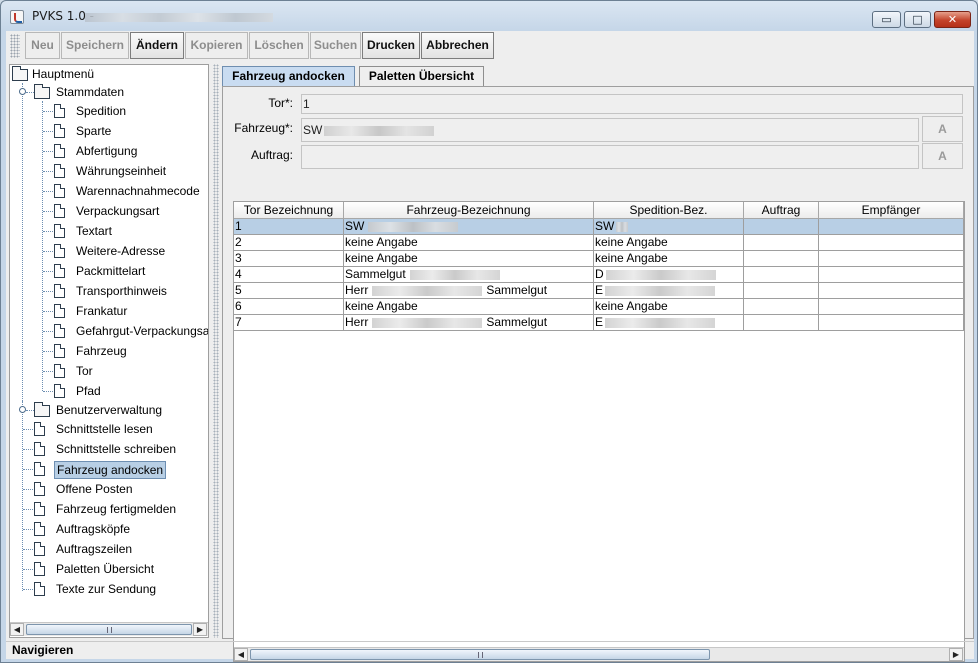  Describe the element at coordinates (42, 45) in the screenshot. I see `new-button: Neu` at that location.